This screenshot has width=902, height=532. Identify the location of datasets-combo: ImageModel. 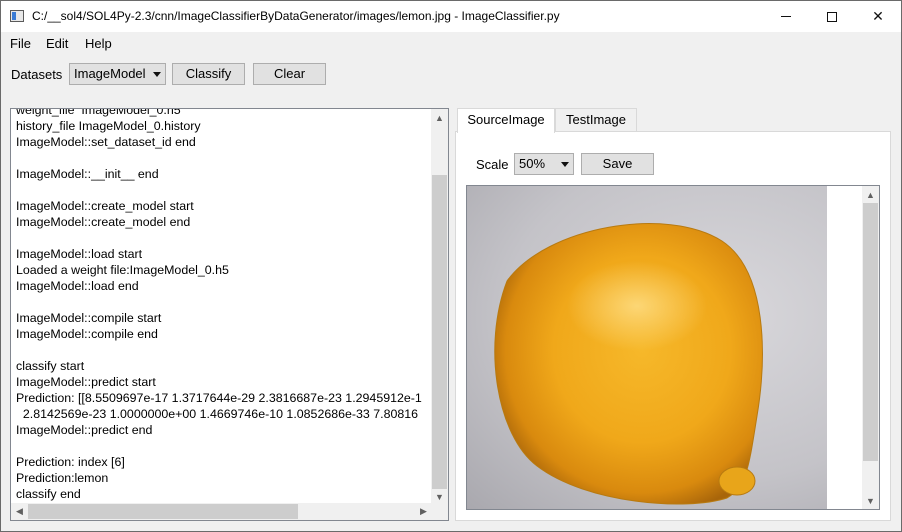
(117, 74).